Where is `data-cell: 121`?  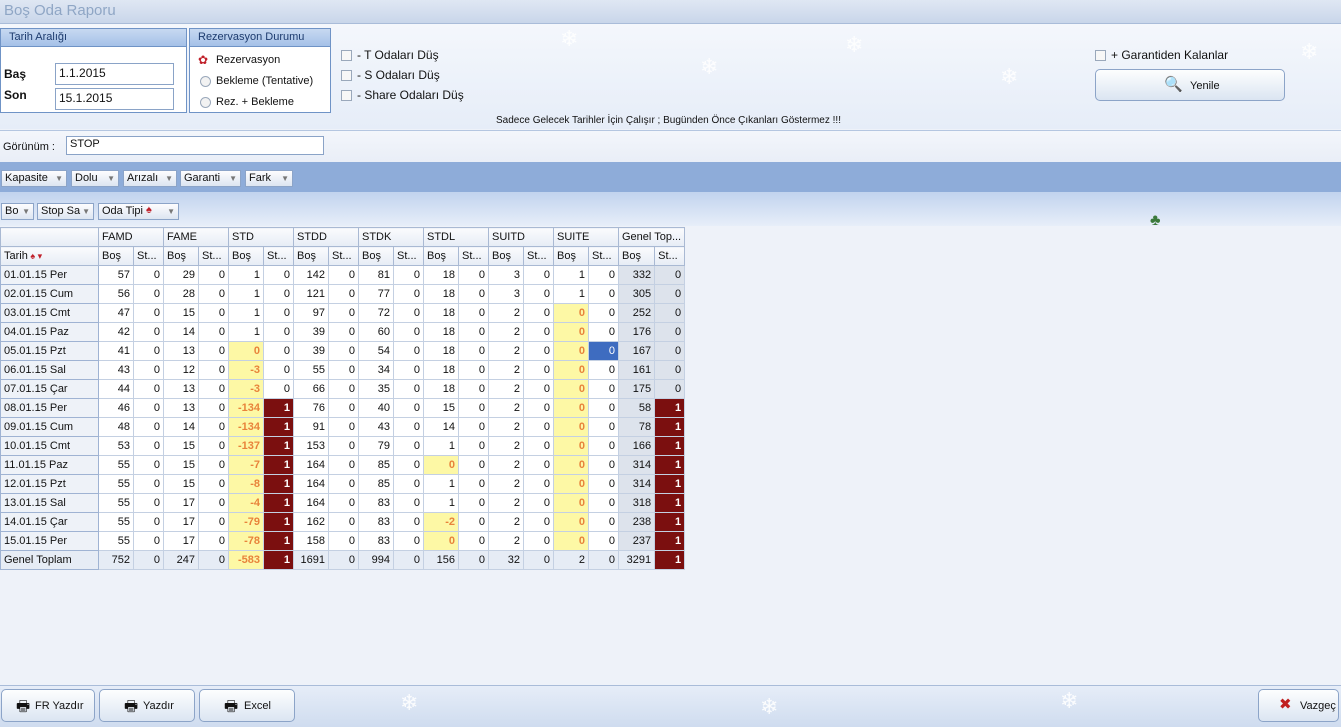 data-cell: 121 is located at coordinates (311, 294).